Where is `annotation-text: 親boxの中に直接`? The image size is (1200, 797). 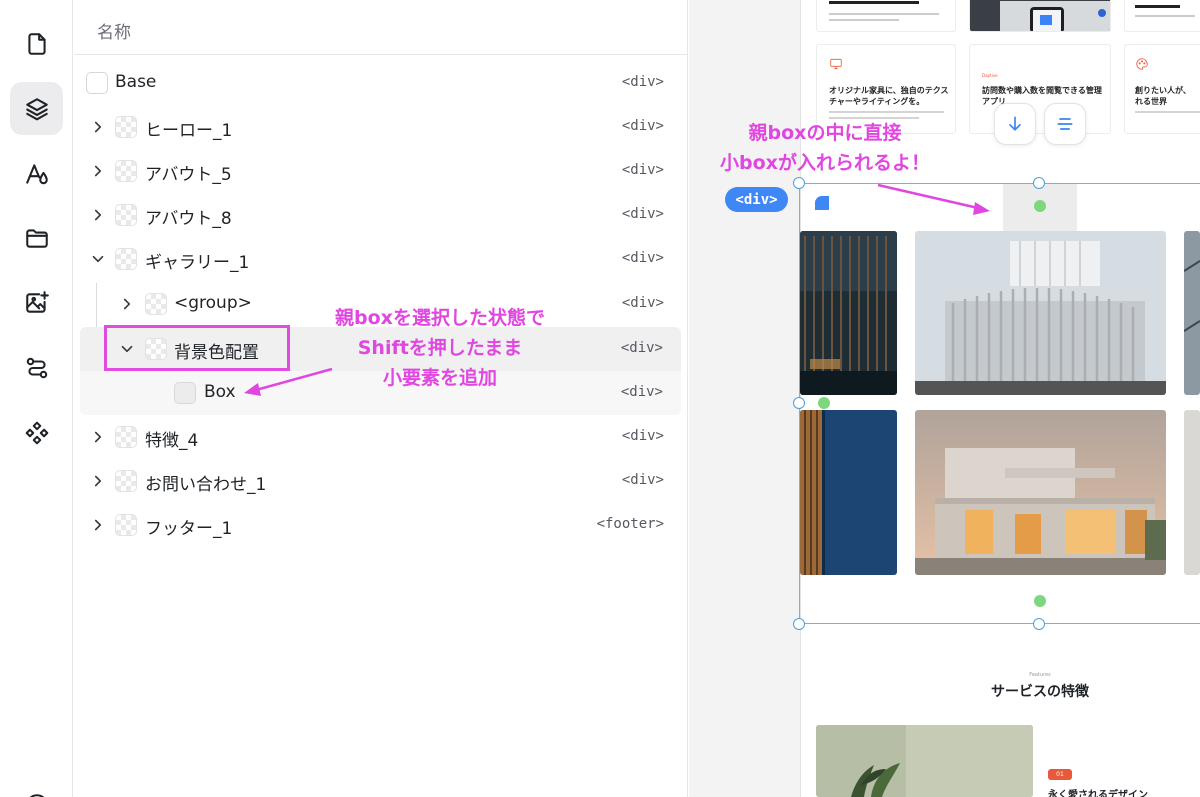 annotation-text: 親boxの中に直接 is located at coordinates (825, 133).